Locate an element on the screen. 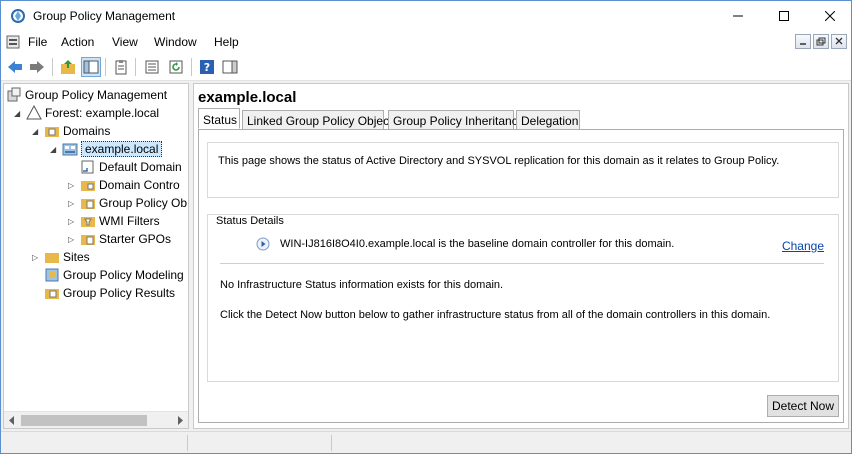 This screenshot has height=454, width=852. tab-delegation: Delegation is located at coordinates (548, 120).